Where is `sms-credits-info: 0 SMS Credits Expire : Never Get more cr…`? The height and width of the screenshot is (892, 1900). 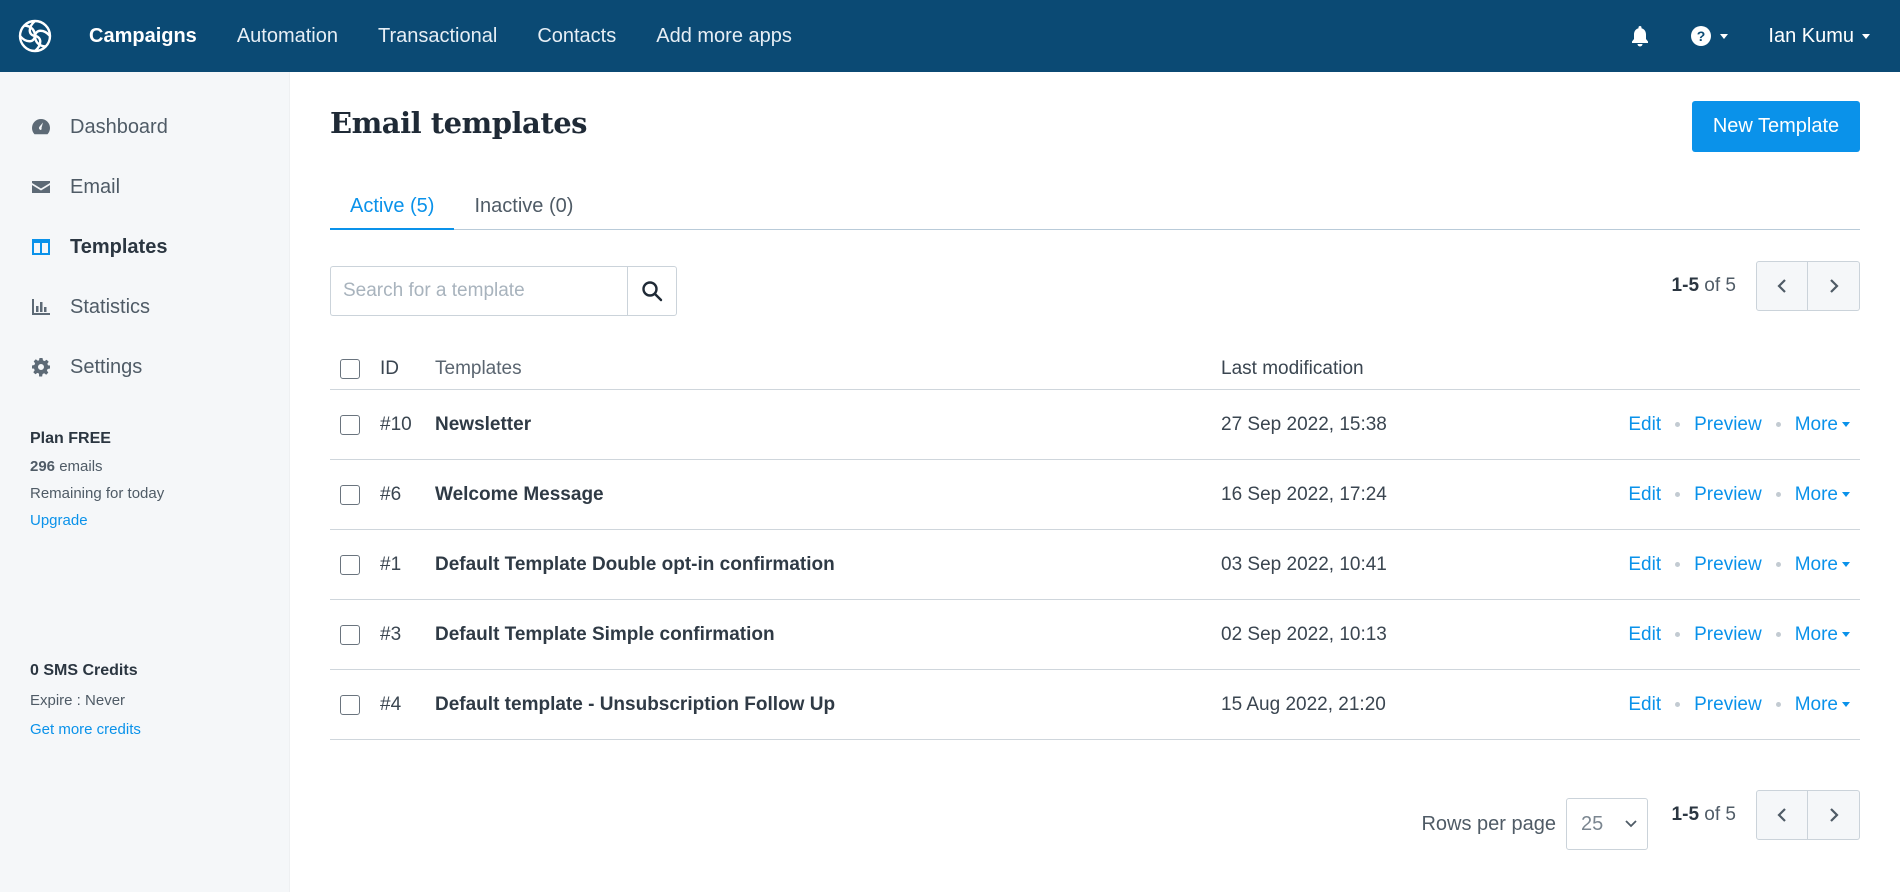 sms-credits-info: 0 SMS Credits Expire : Never Get more cr… is located at coordinates (85, 706).